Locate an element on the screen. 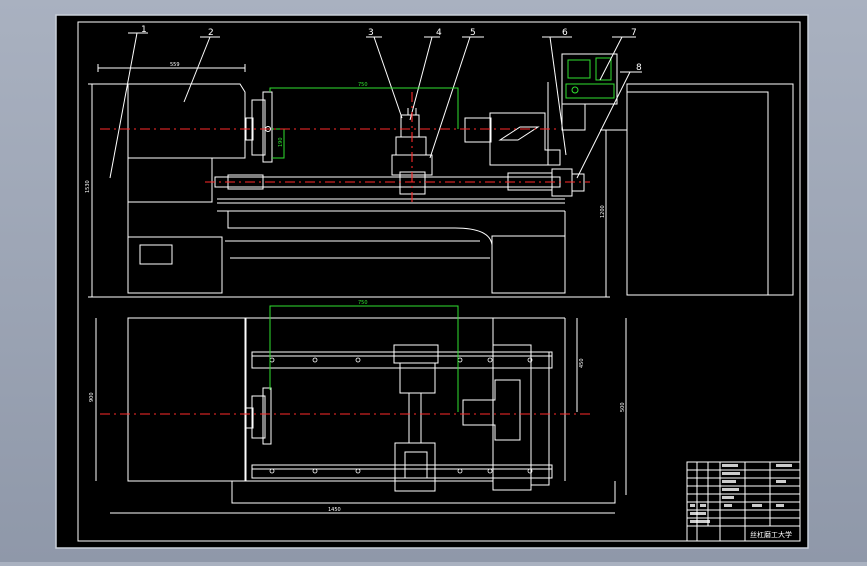 The width and height of the screenshot is (867, 566). dim-450: 450 is located at coordinates (582, 363).